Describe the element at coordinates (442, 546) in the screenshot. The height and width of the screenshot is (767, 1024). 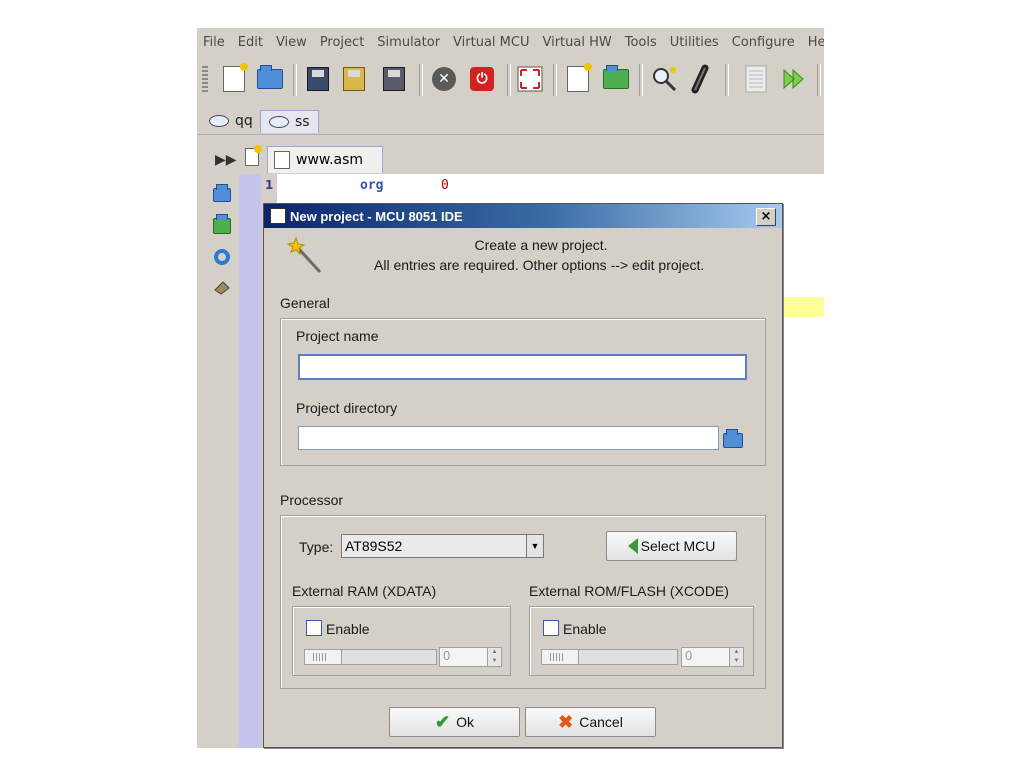
I see `processor-type-select: AT89S52 ▼` at that location.